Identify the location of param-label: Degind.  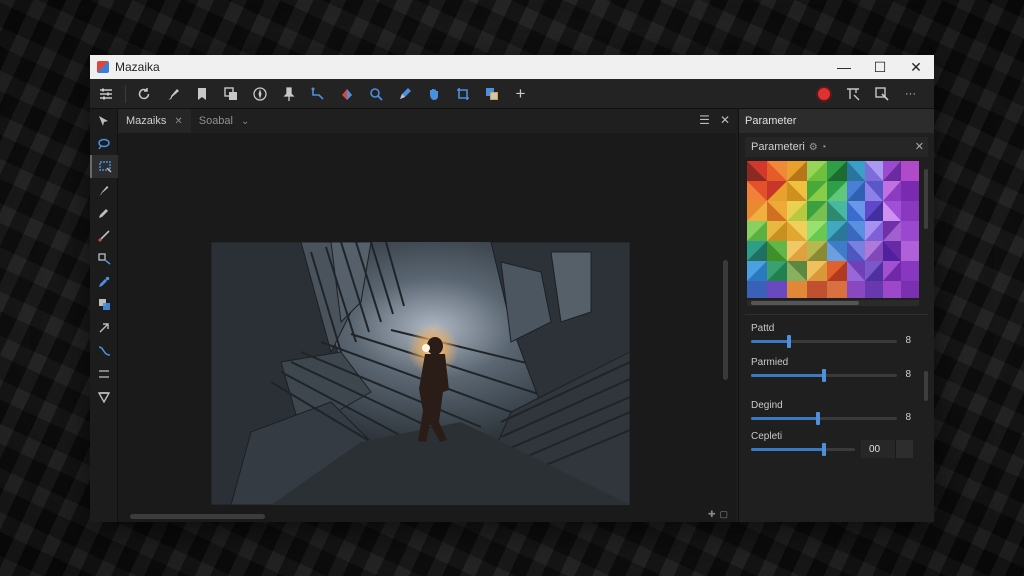
(767, 405).